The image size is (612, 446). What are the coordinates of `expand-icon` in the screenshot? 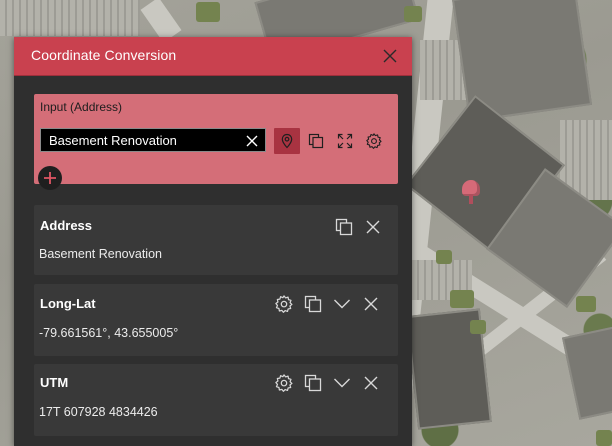 It's located at (345, 141).